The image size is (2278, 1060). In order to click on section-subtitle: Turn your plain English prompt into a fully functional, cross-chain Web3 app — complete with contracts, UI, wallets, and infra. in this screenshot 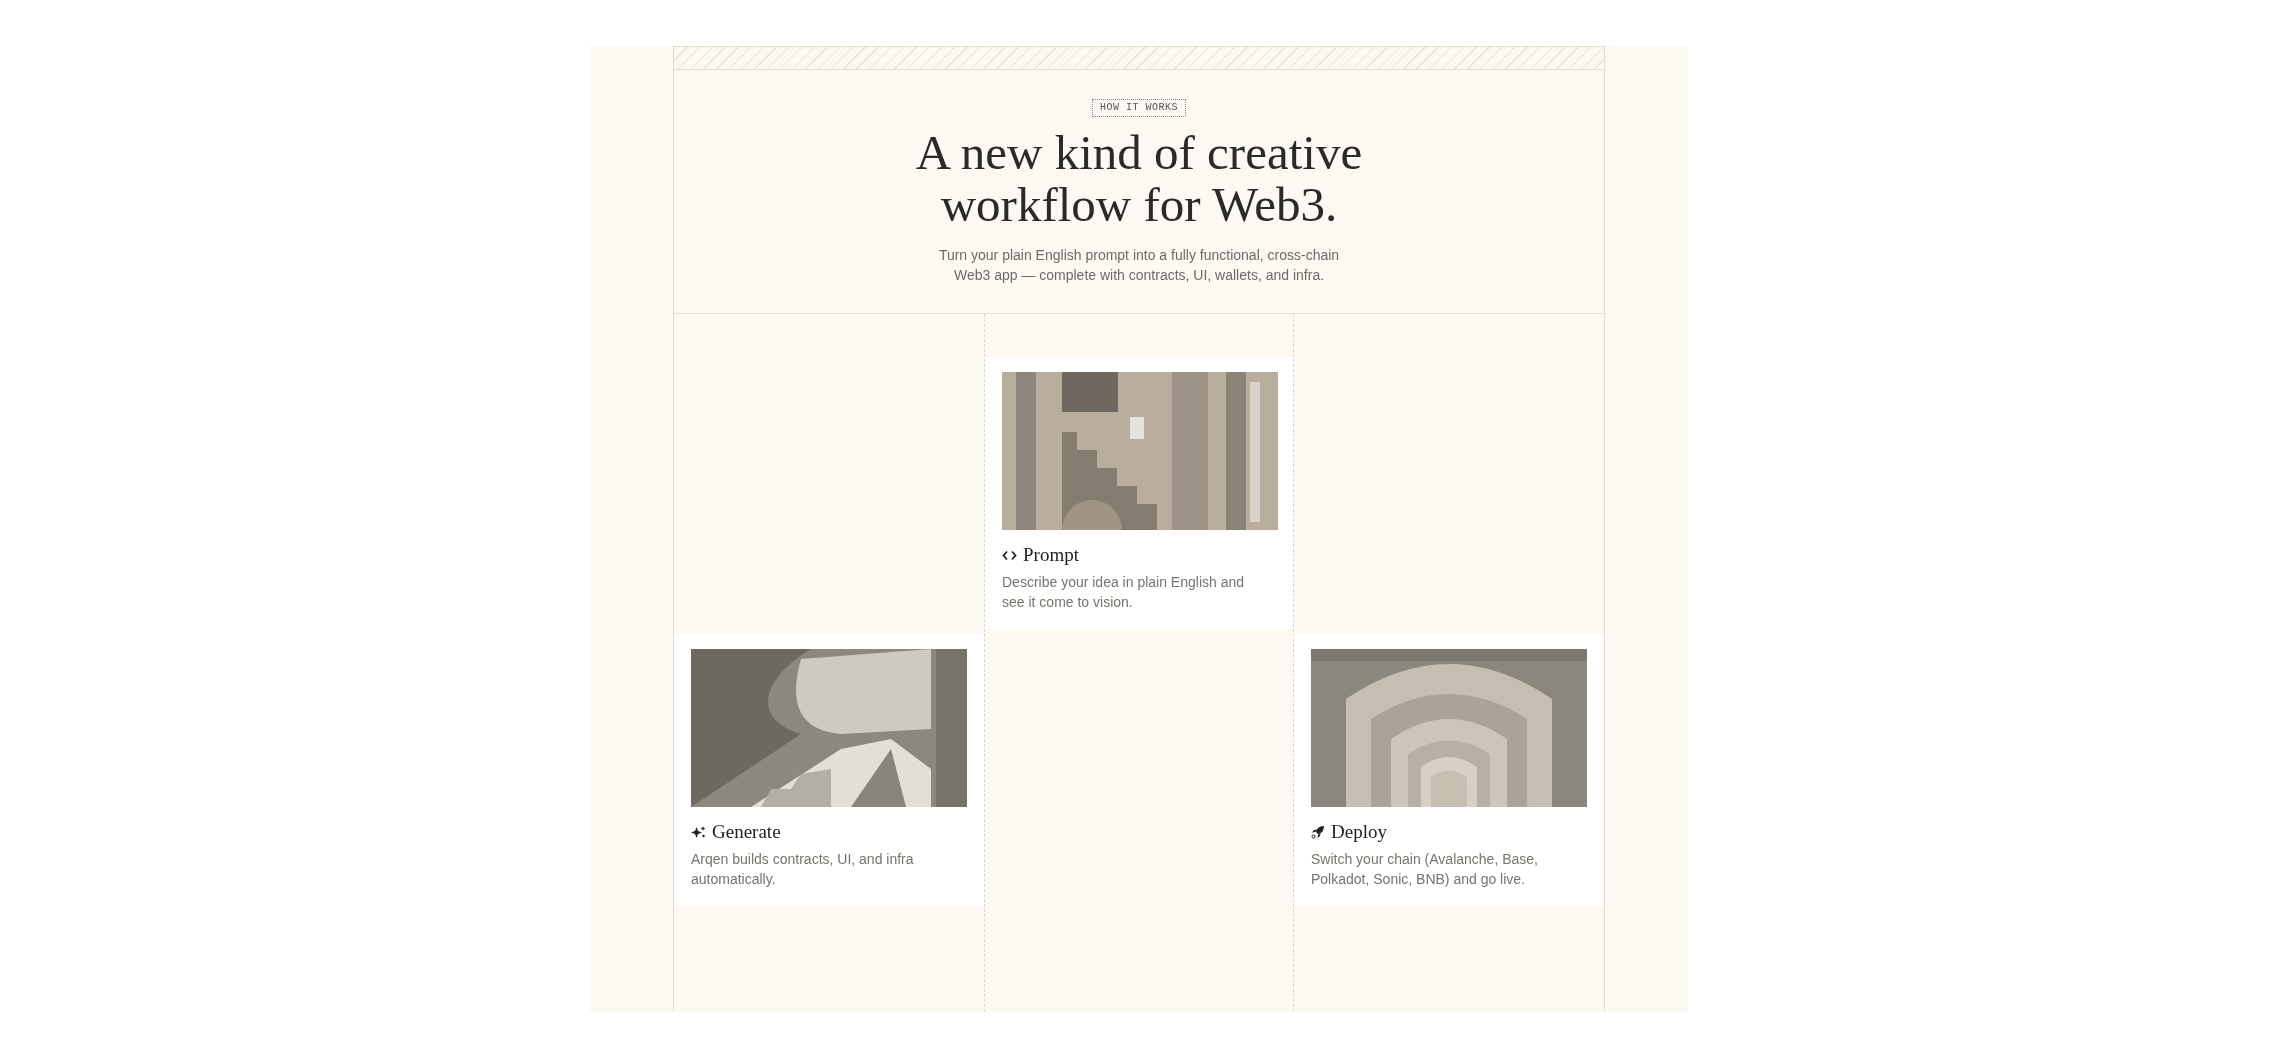, I will do `click(1139, 265)`.